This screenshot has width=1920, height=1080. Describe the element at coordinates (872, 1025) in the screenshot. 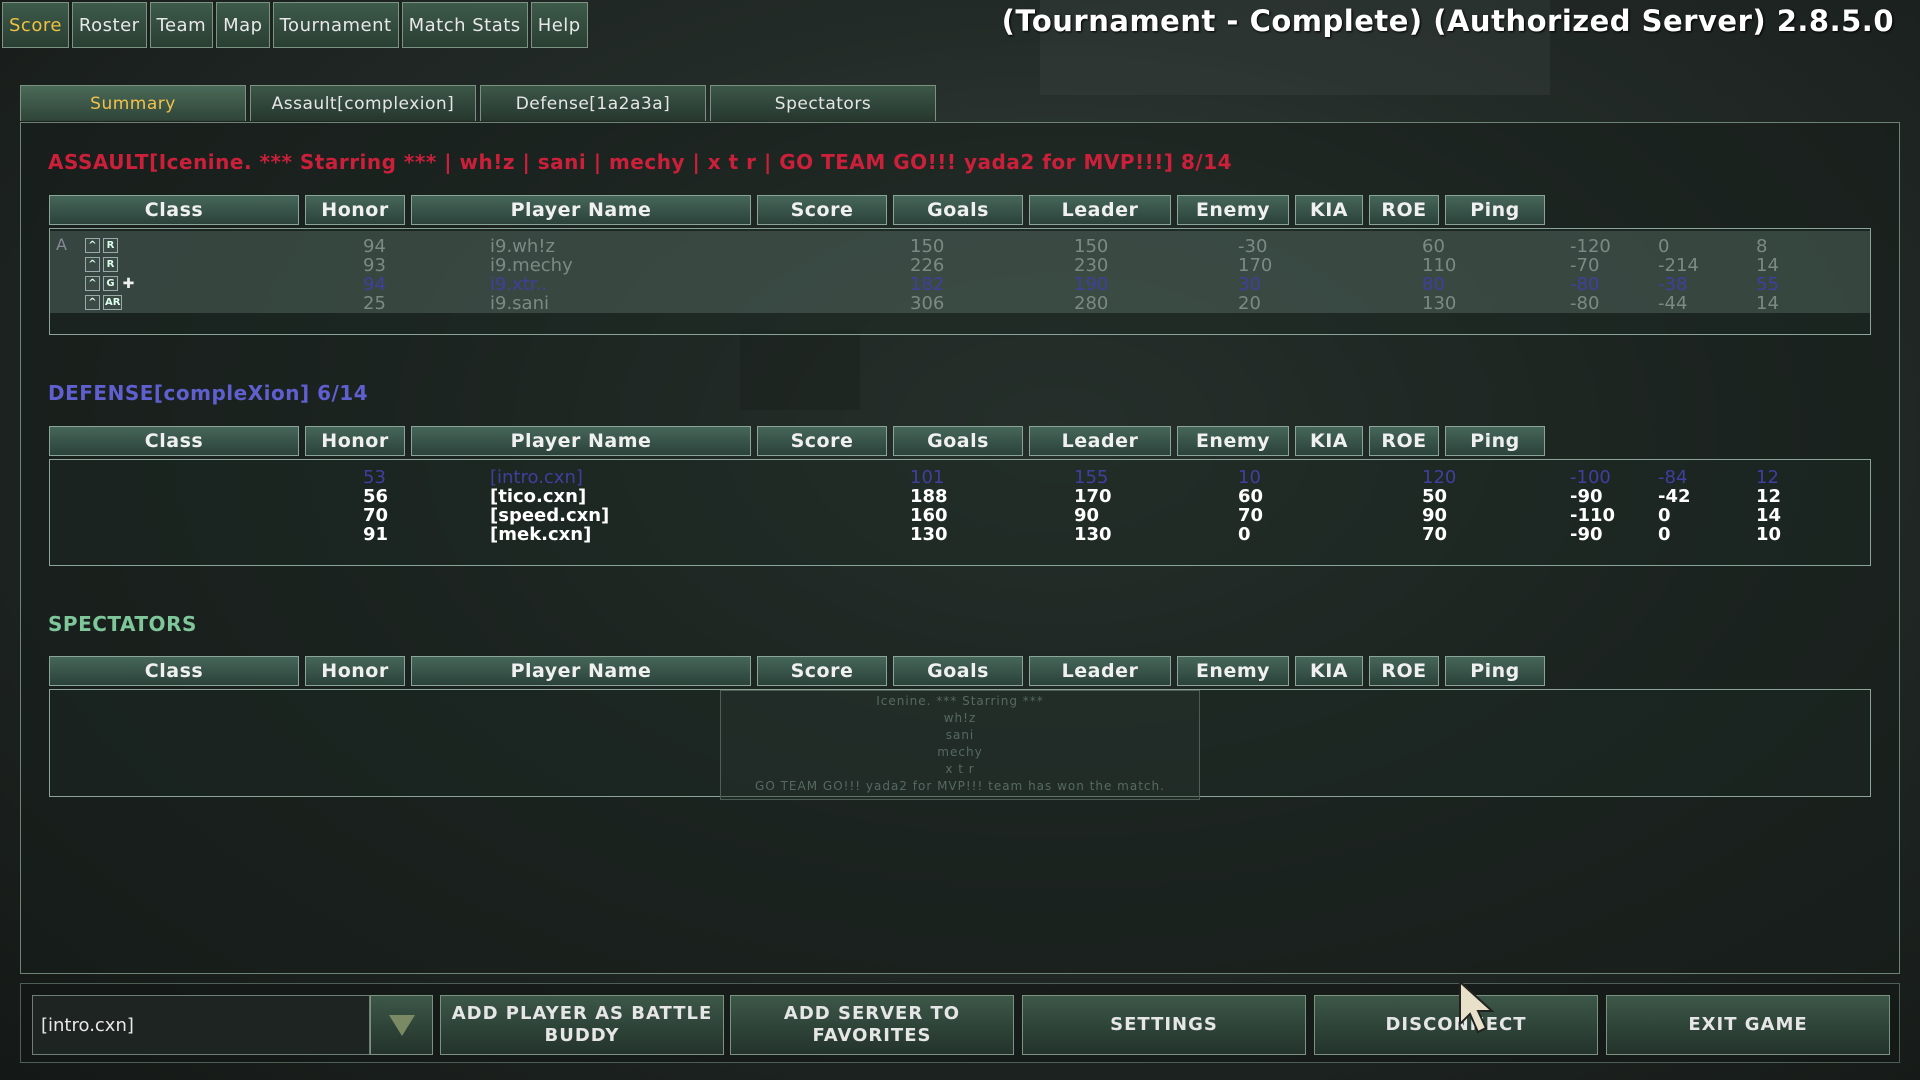

I see `add-server-favorites-button: ADD SERVER TO FAVORITES` at that location.